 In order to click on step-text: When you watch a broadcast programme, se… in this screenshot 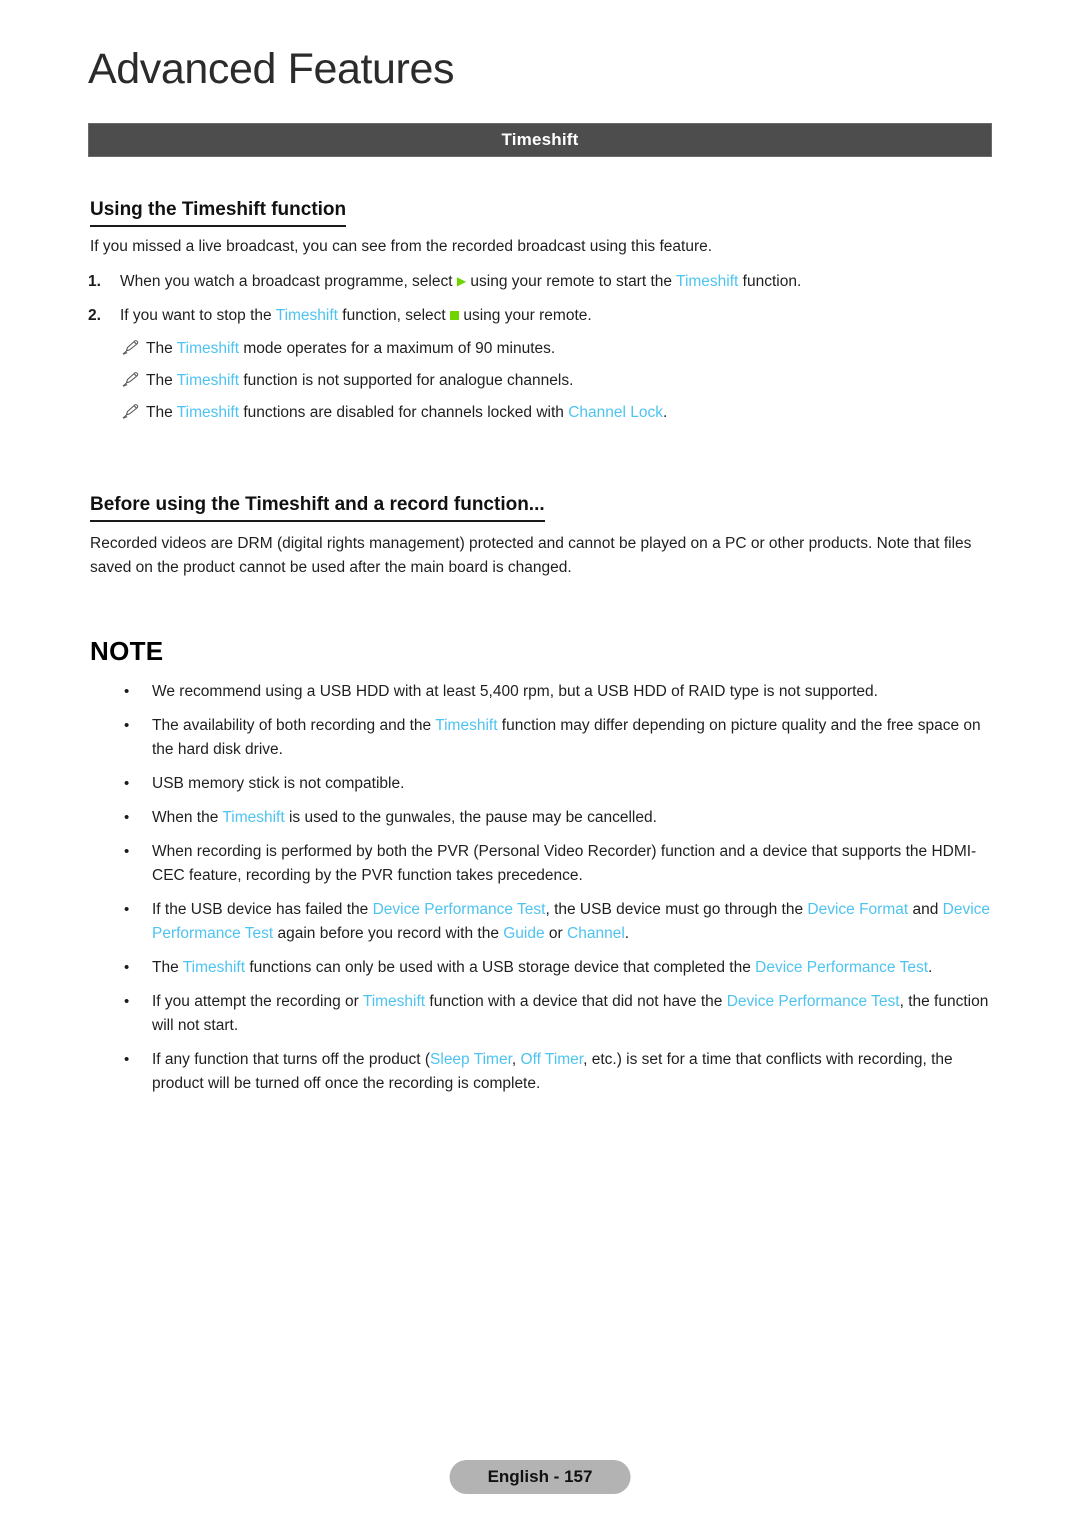, I will do `click(559, 281)`.